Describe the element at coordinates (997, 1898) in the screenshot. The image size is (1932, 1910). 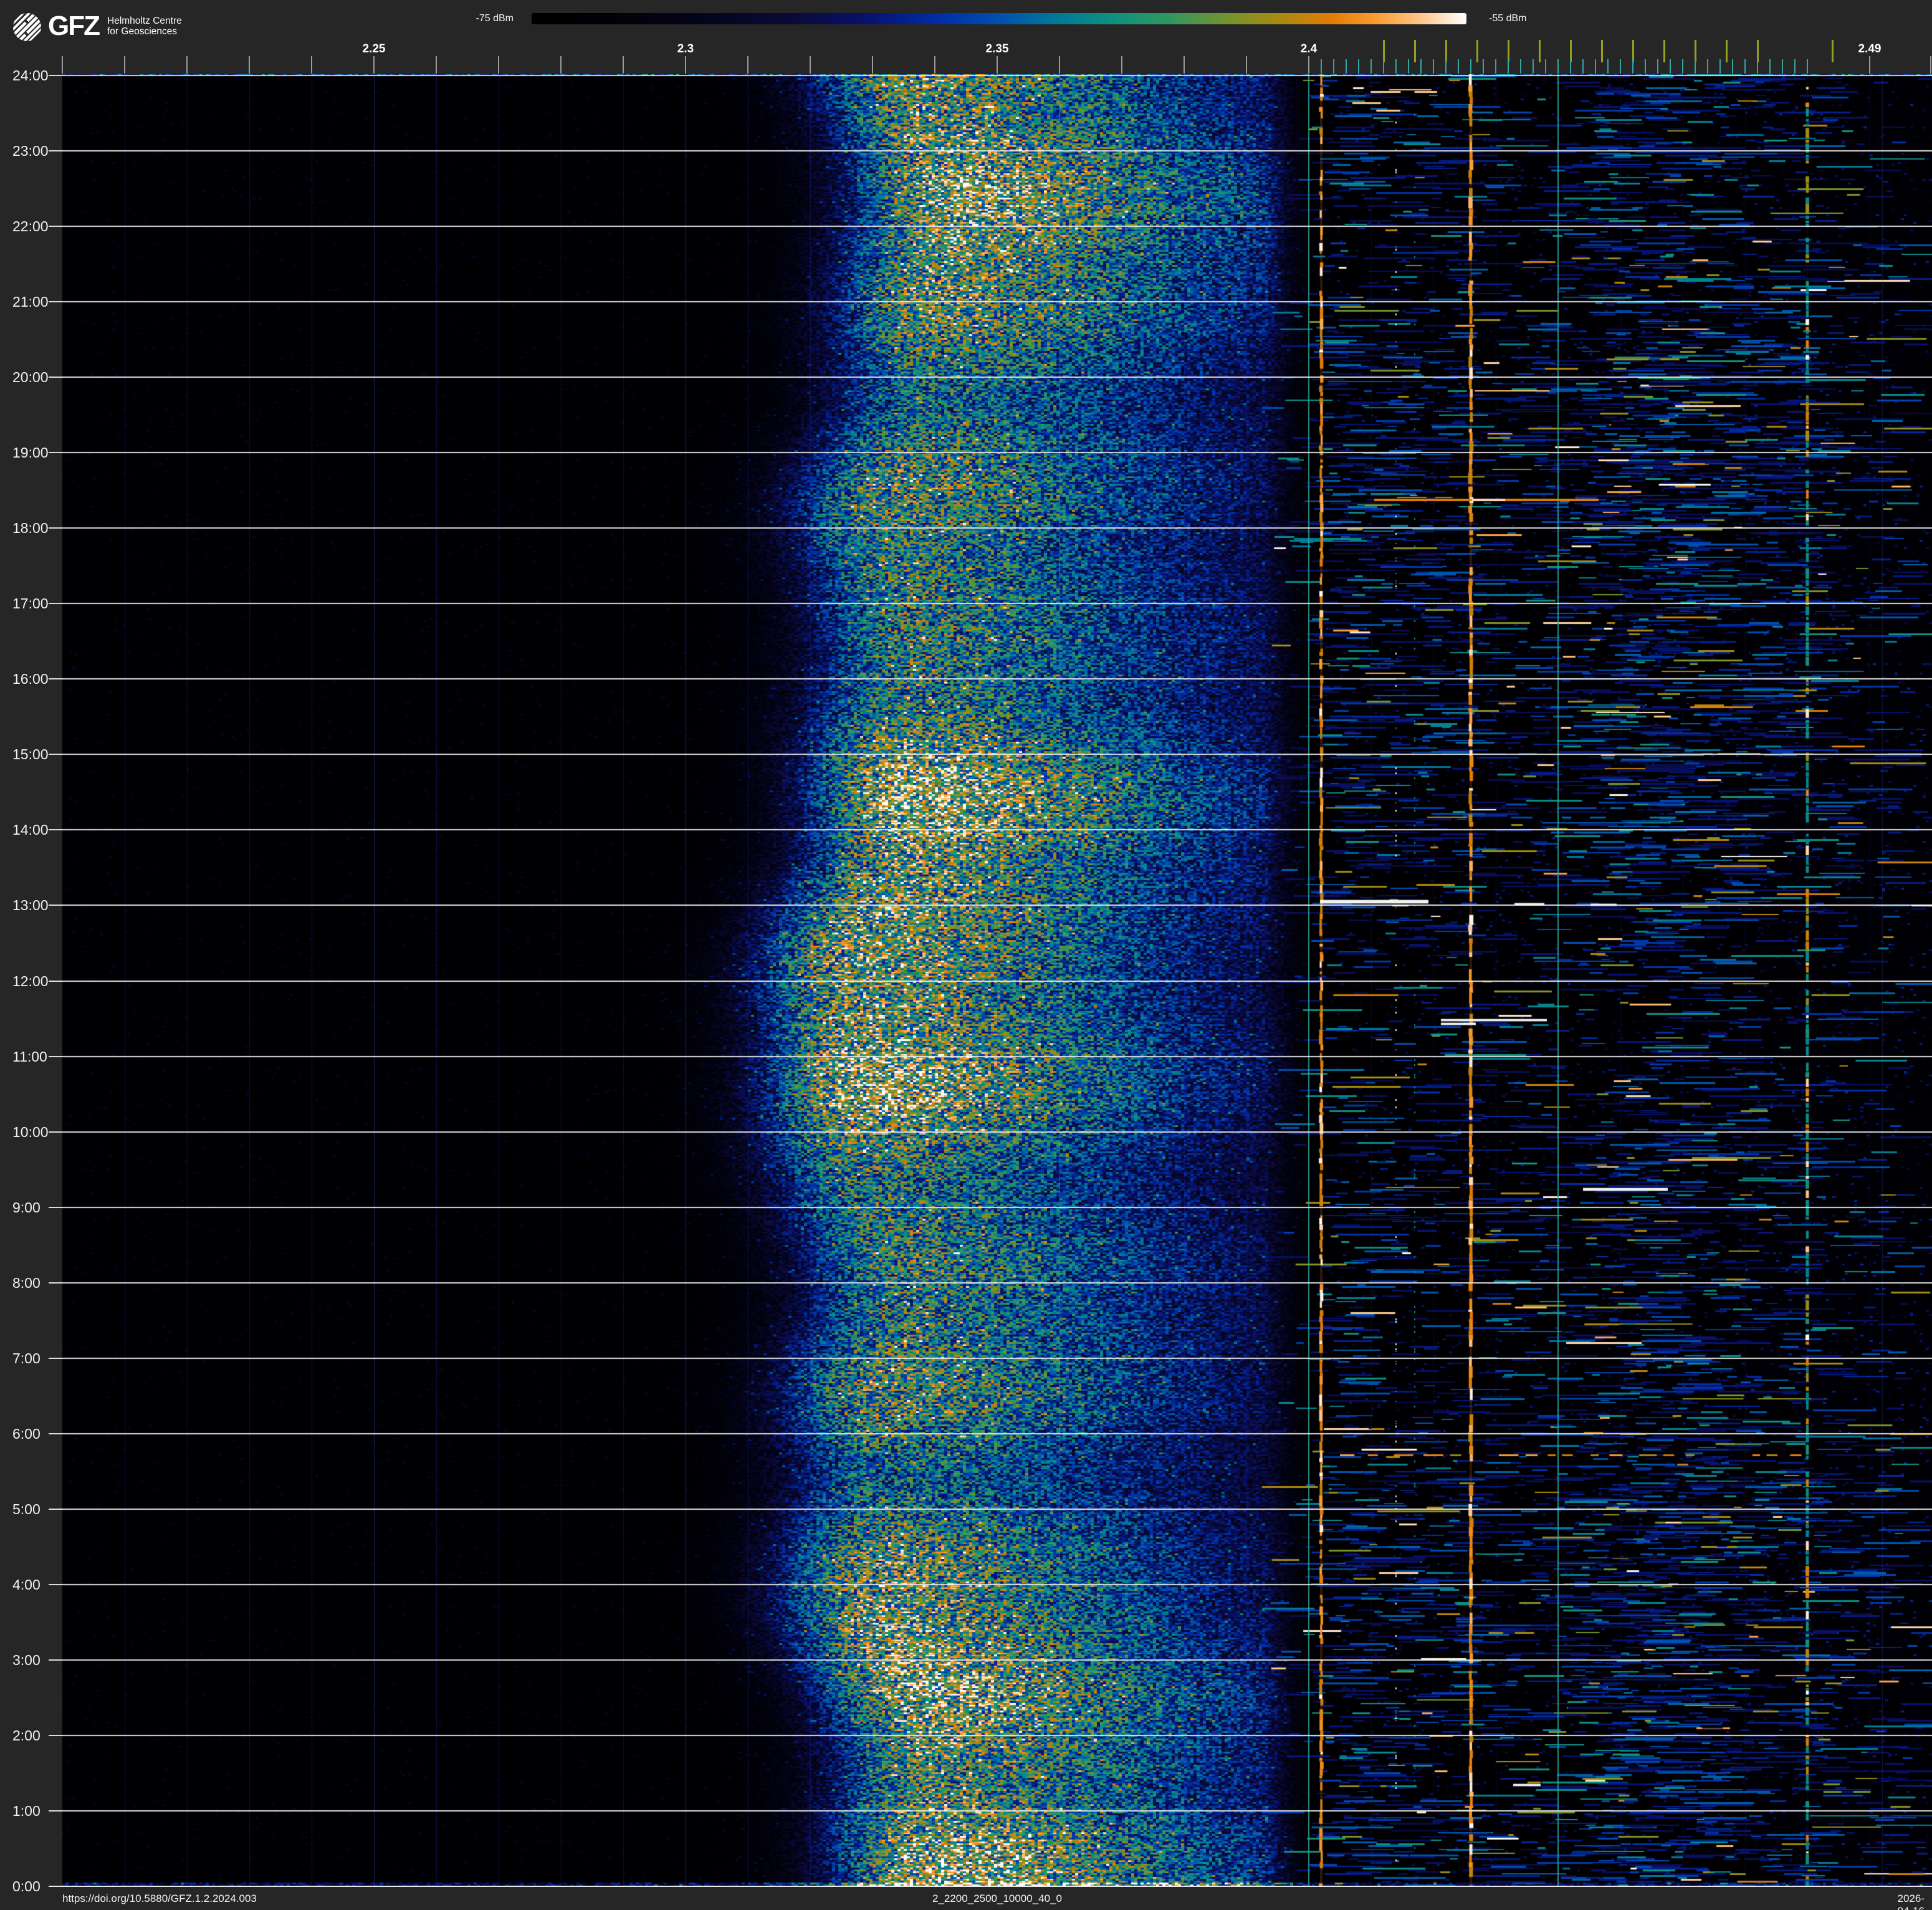
I see `dataset-name: 2_2200_2500_10000_40_0` at that location.